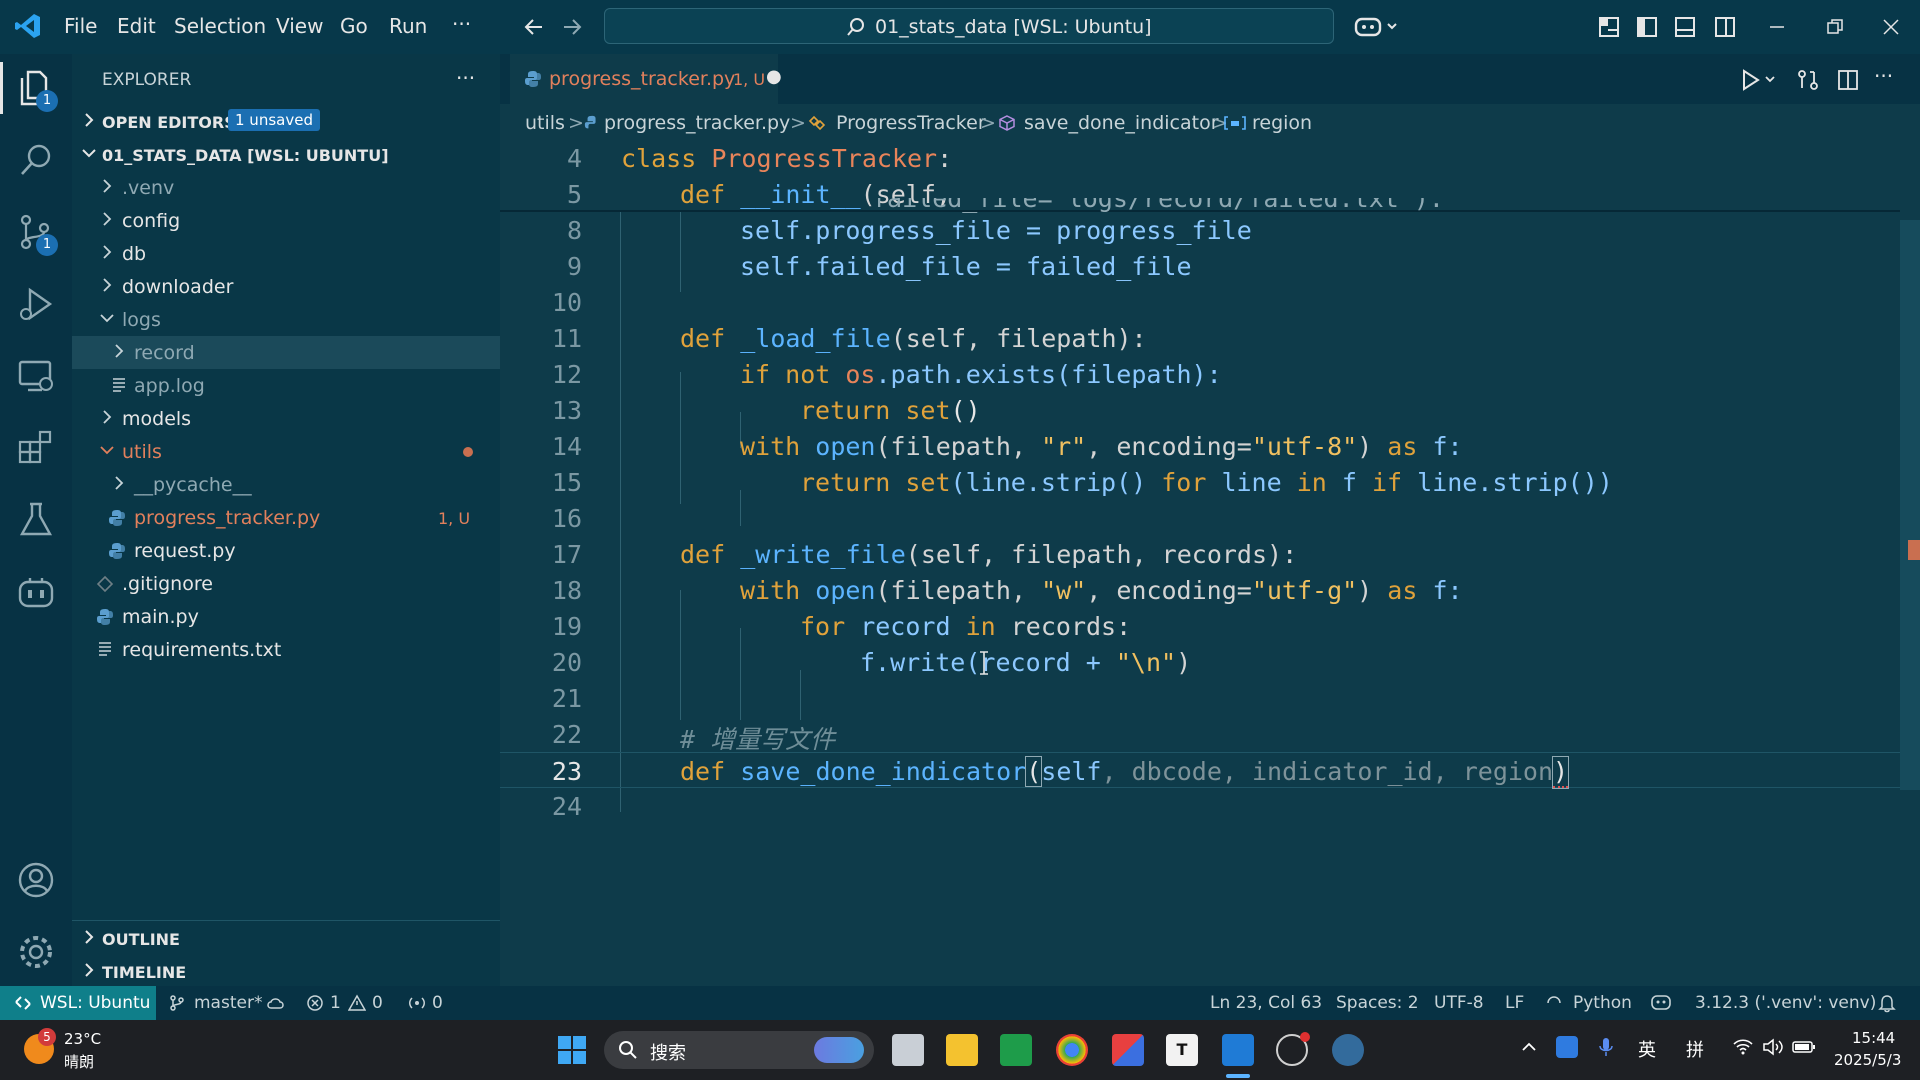 The image size is (1920, 1080). What do you see at coordinates (286, 220) in the screenshot?
I see `tree-folder-config: config` at bounding box center [286, 220].